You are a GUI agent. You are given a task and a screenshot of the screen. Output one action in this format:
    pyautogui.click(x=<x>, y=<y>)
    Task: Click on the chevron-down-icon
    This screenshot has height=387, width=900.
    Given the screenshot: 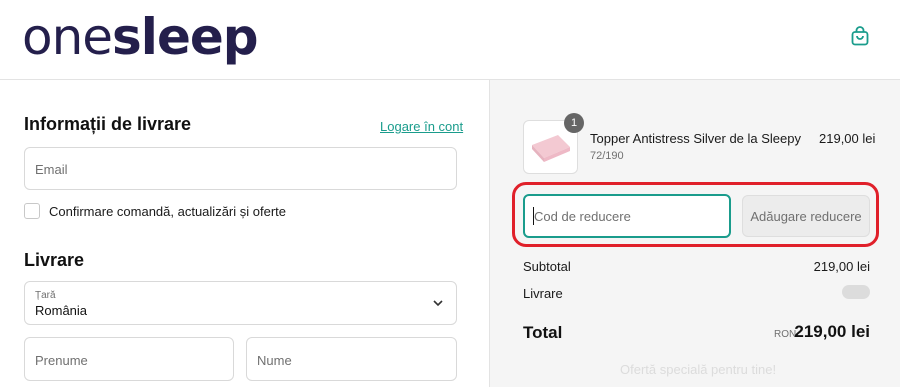 What is the action you would take?
    pyautogui.click(x=438, y=303)
    